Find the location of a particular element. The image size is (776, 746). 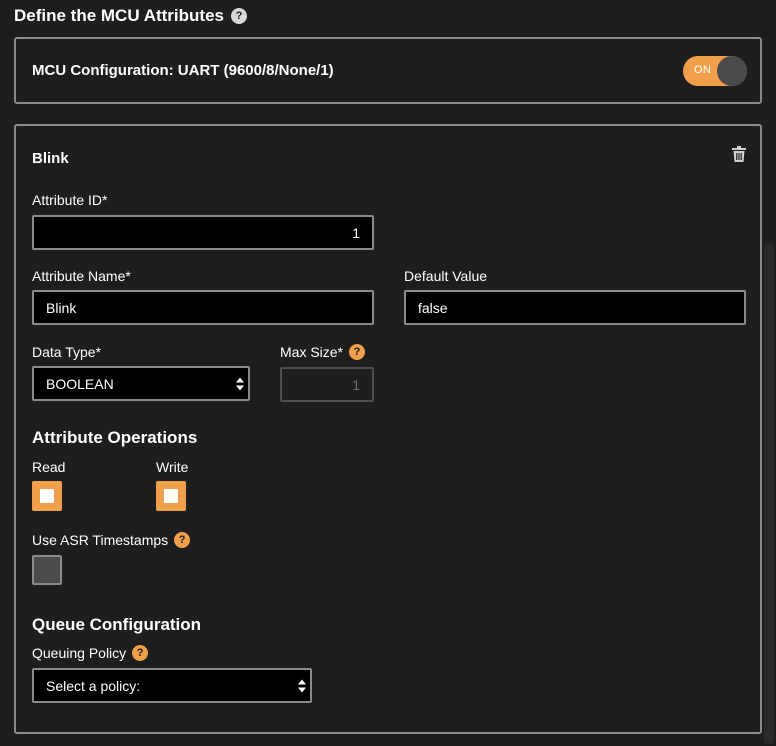

default-value-label: Default Value is located at coordinates (445, 276).